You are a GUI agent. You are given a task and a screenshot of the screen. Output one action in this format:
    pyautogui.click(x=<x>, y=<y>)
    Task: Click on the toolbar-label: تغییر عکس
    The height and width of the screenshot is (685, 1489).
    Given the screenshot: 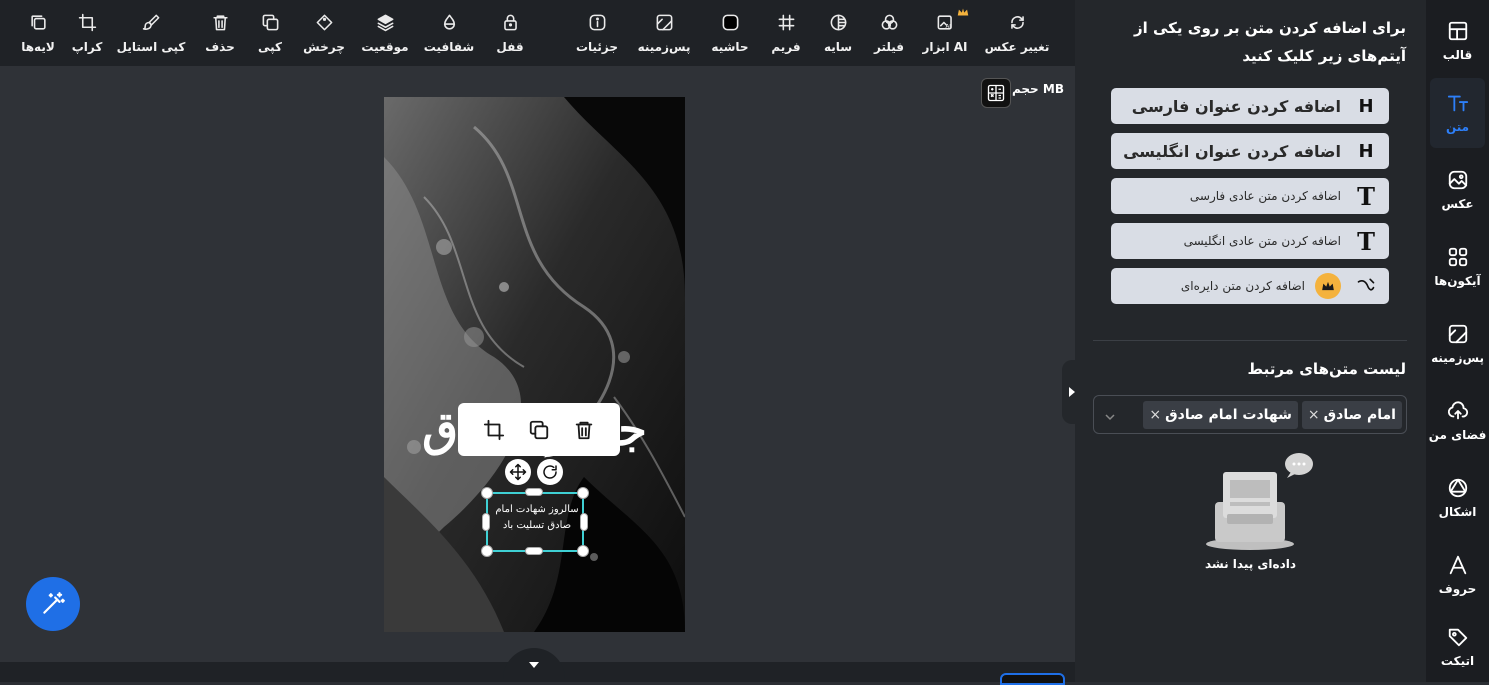 What is the action you would take?
    pyautogui.click(x=1017, y=46)
    